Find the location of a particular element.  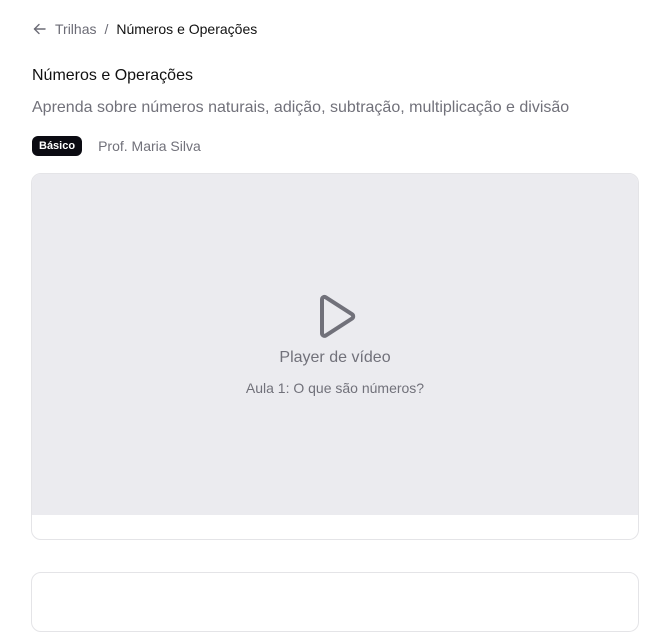

breadcrumb-link-trilhas: Trilhas is located at coordinates (76, 29).